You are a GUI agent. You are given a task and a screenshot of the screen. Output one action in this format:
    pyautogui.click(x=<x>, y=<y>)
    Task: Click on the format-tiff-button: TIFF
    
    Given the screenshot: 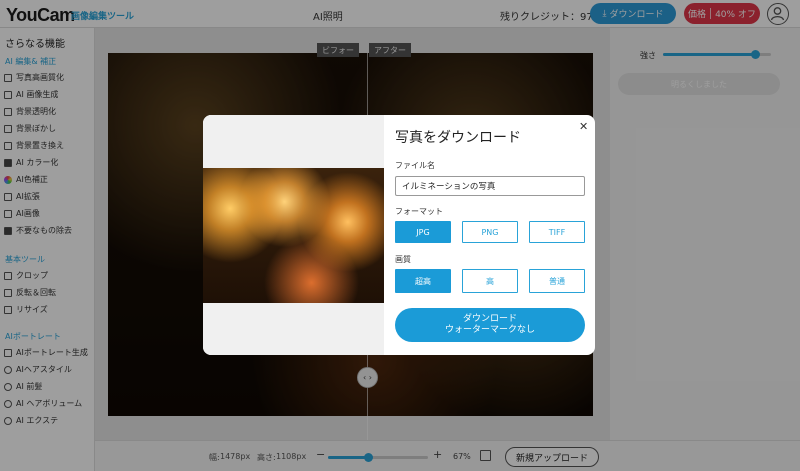 What is the action you would take?
    pyautogui.click(x=557, y=232)
    